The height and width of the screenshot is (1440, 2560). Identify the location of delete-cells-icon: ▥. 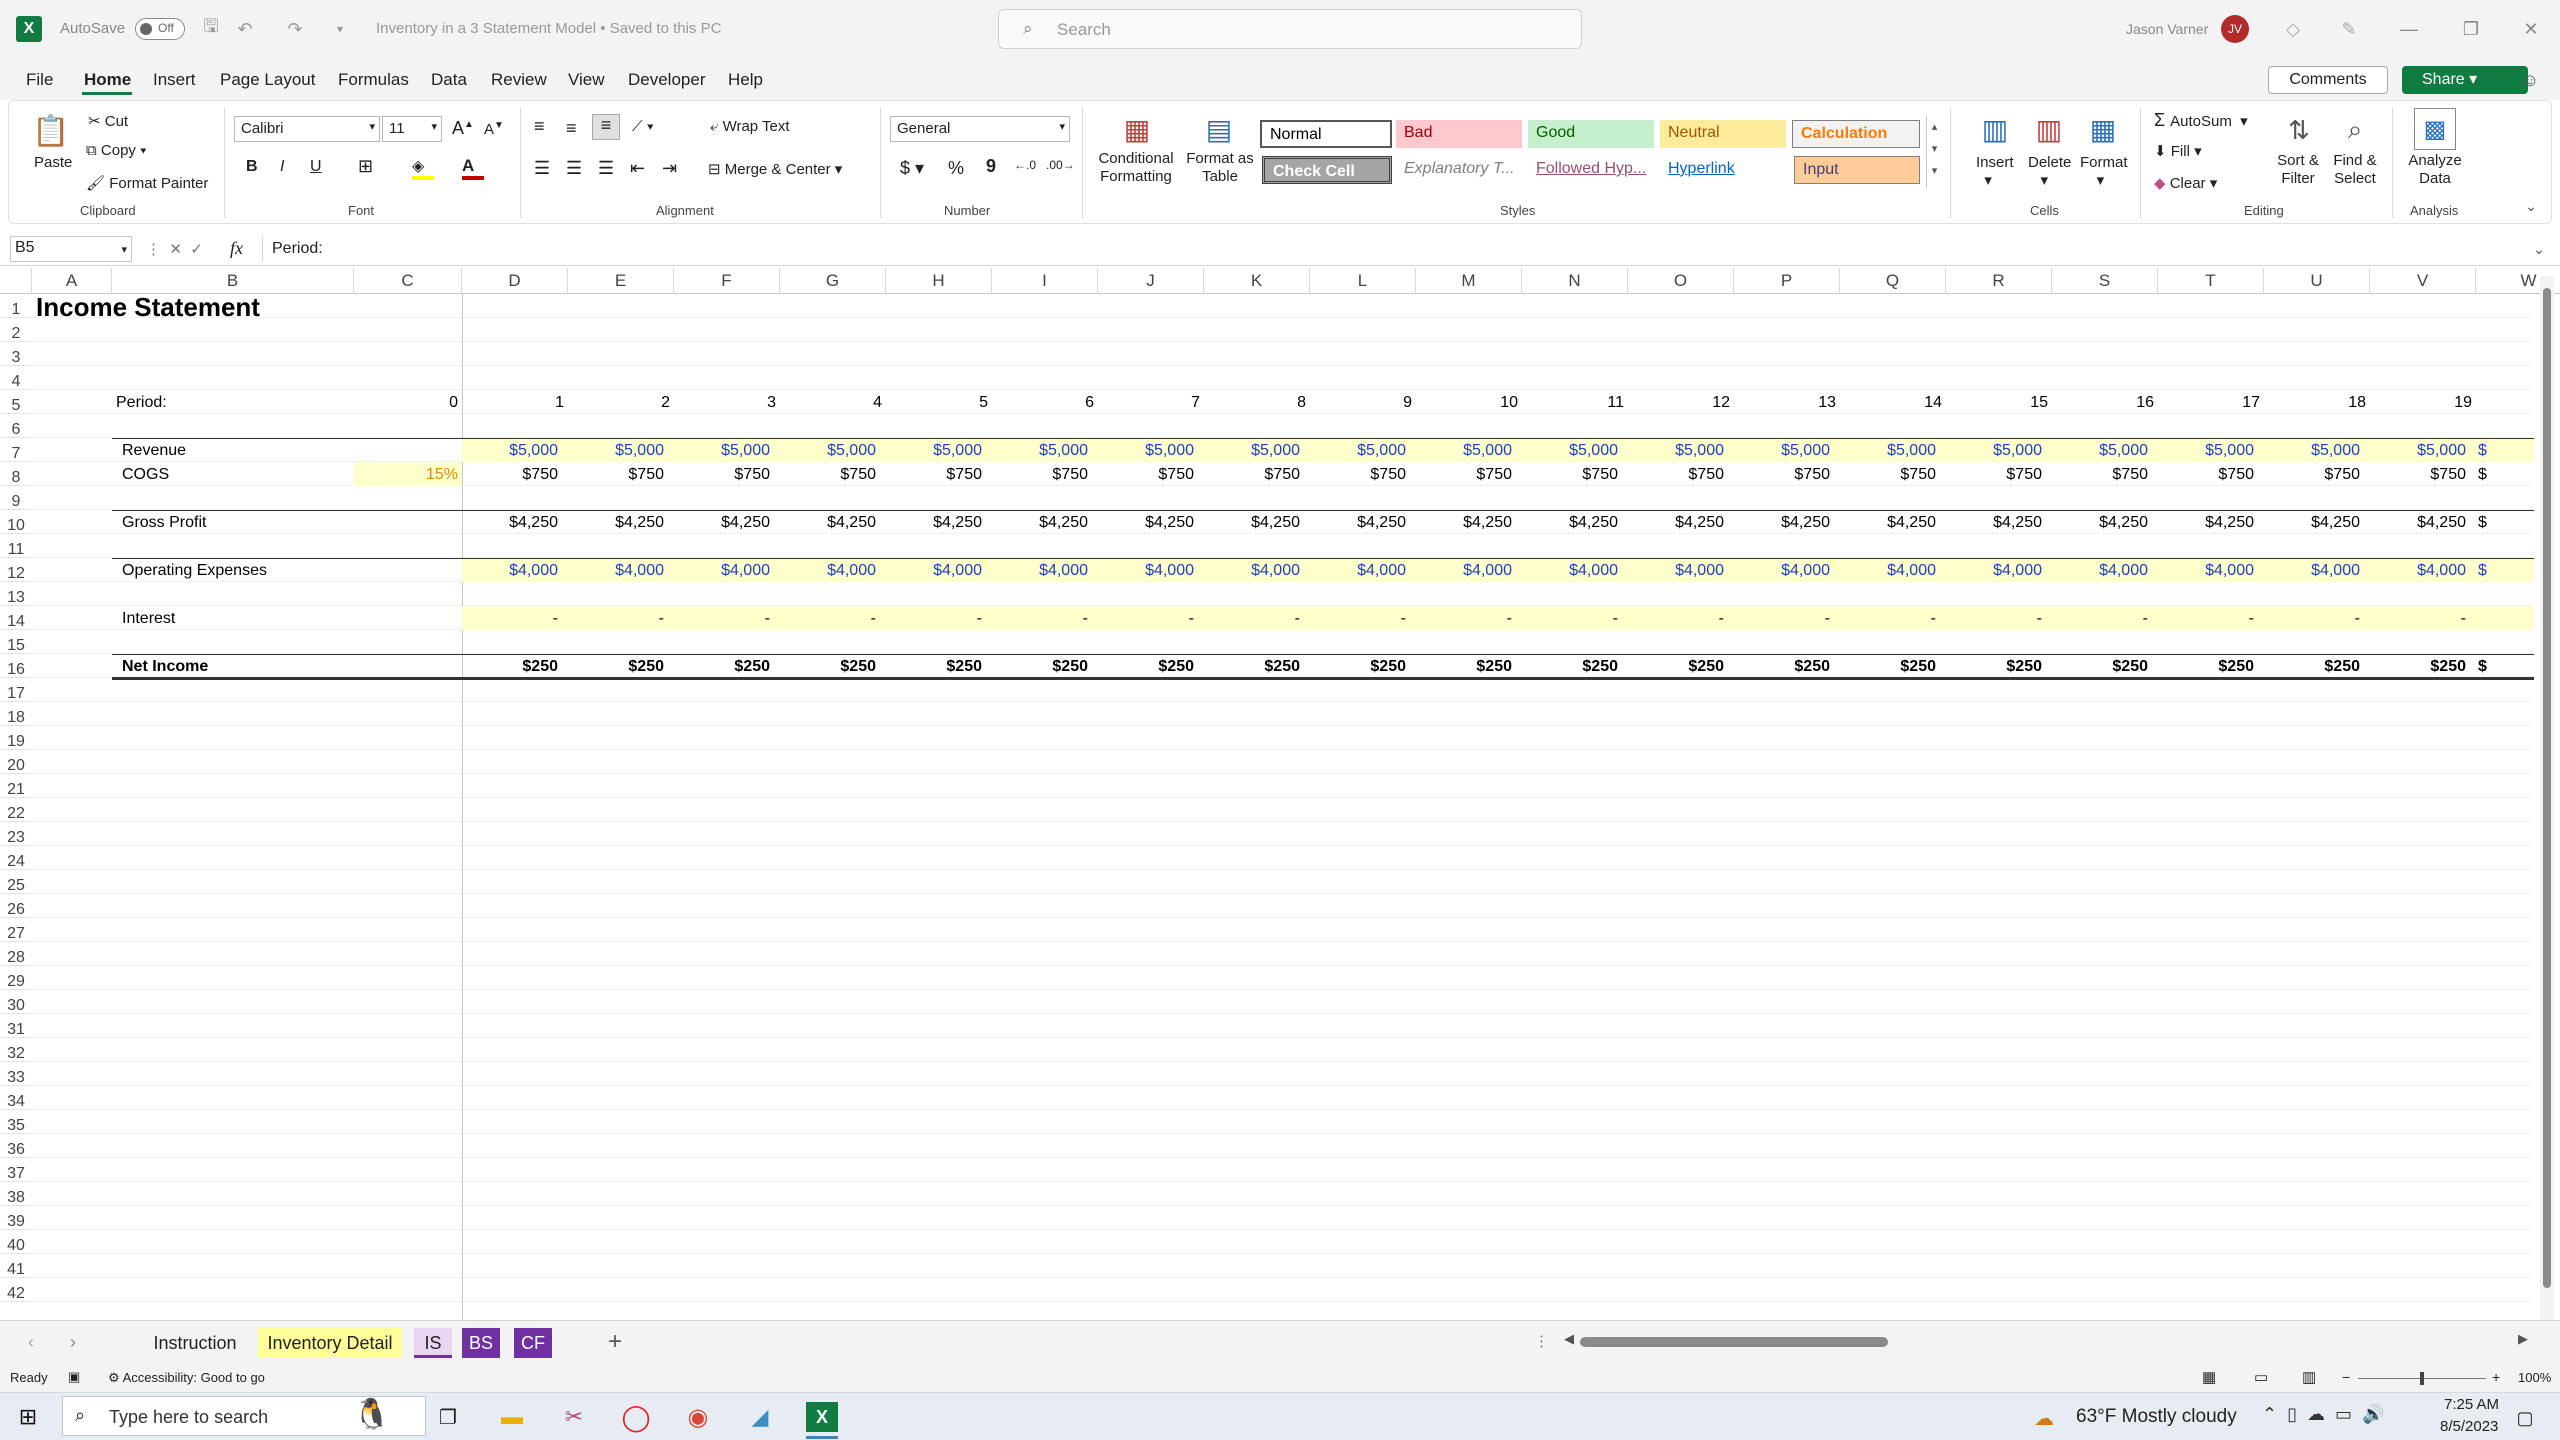
(2049, 129).